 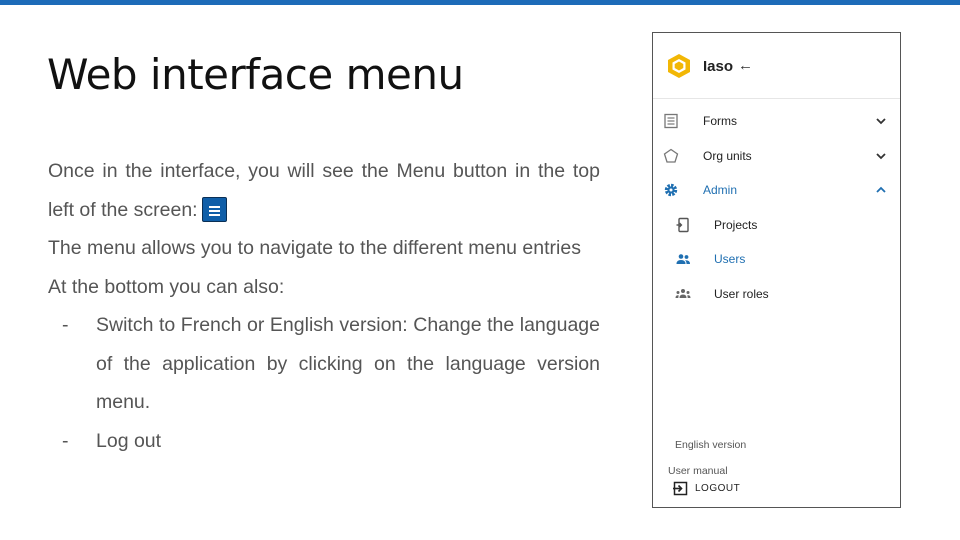 I want to click on nav-label: Projects, so click(x=736, y=225).